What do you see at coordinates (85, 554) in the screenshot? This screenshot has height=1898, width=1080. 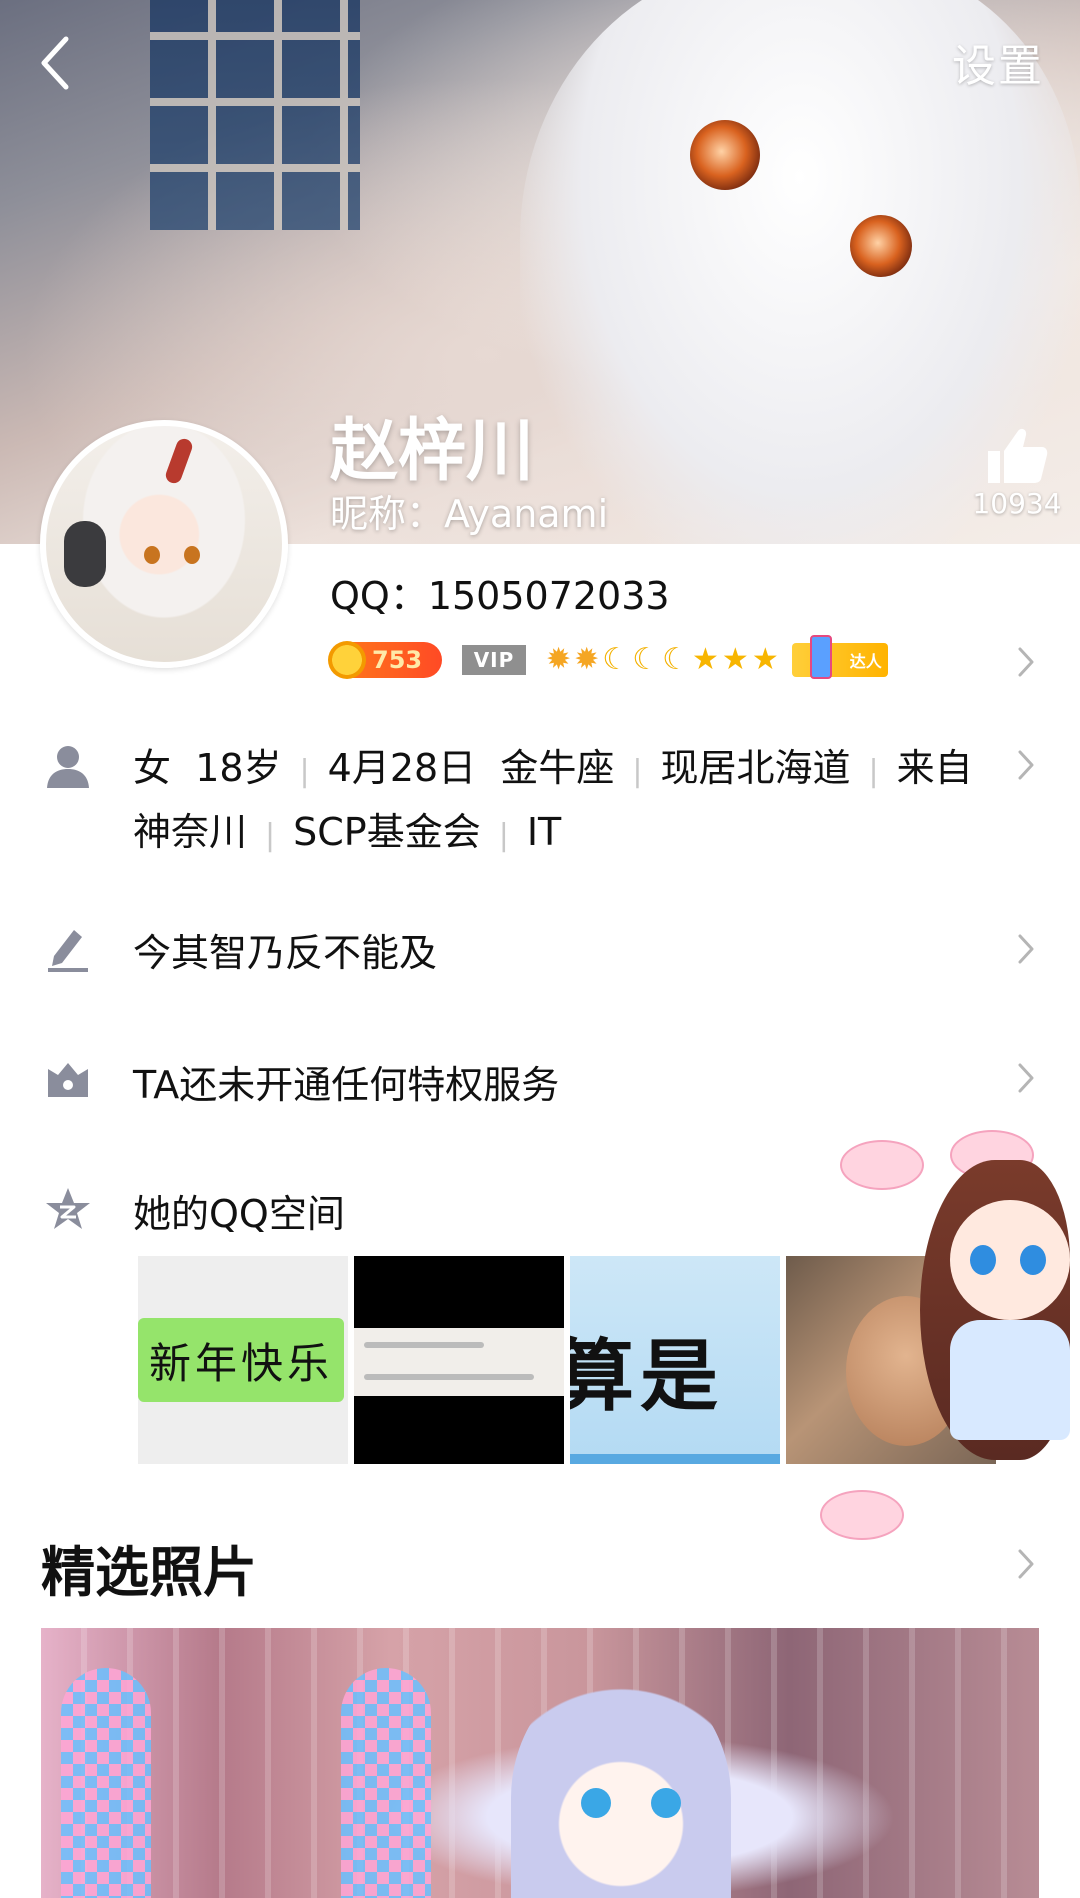 I see `headphones-decor` at bounding box center [85, 554].